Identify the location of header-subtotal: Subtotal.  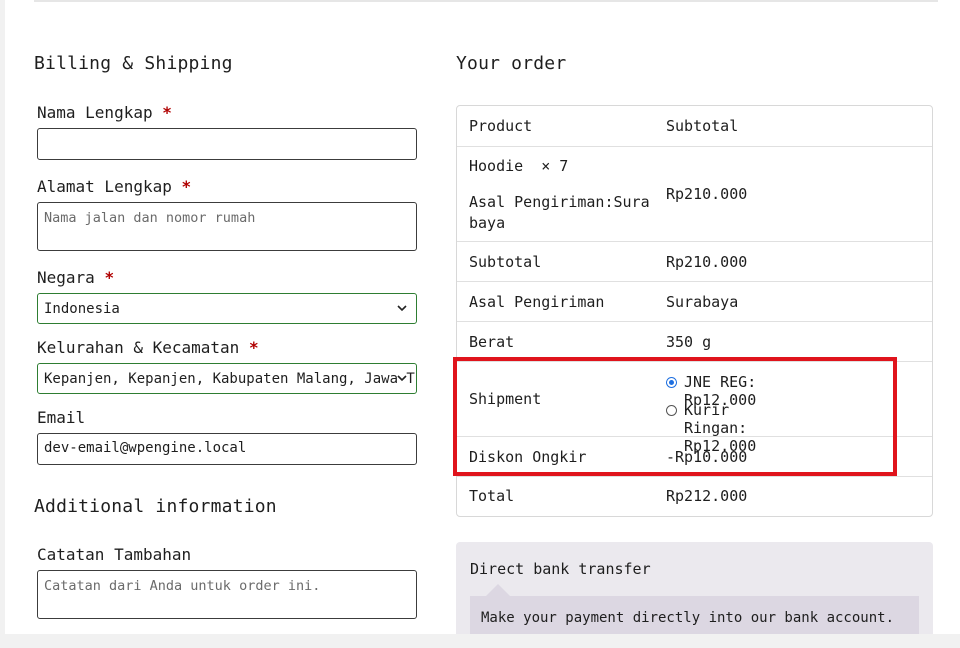
(702, 126).